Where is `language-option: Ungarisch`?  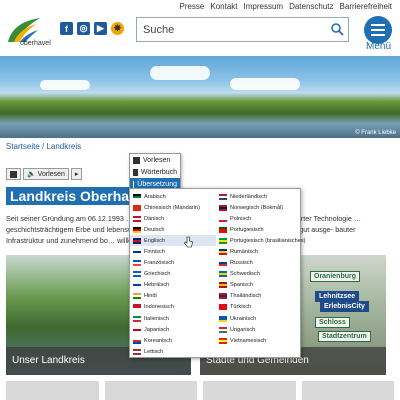 language-option: Ungarisch is located at coordinates (259, 329).